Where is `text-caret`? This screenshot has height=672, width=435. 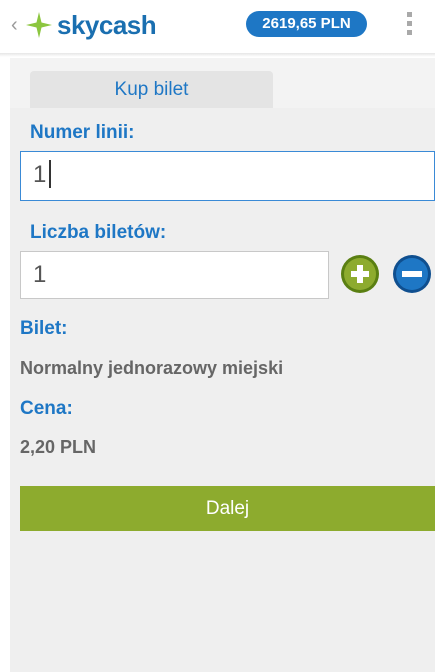 text-caret is located at coordinates (50, 173).